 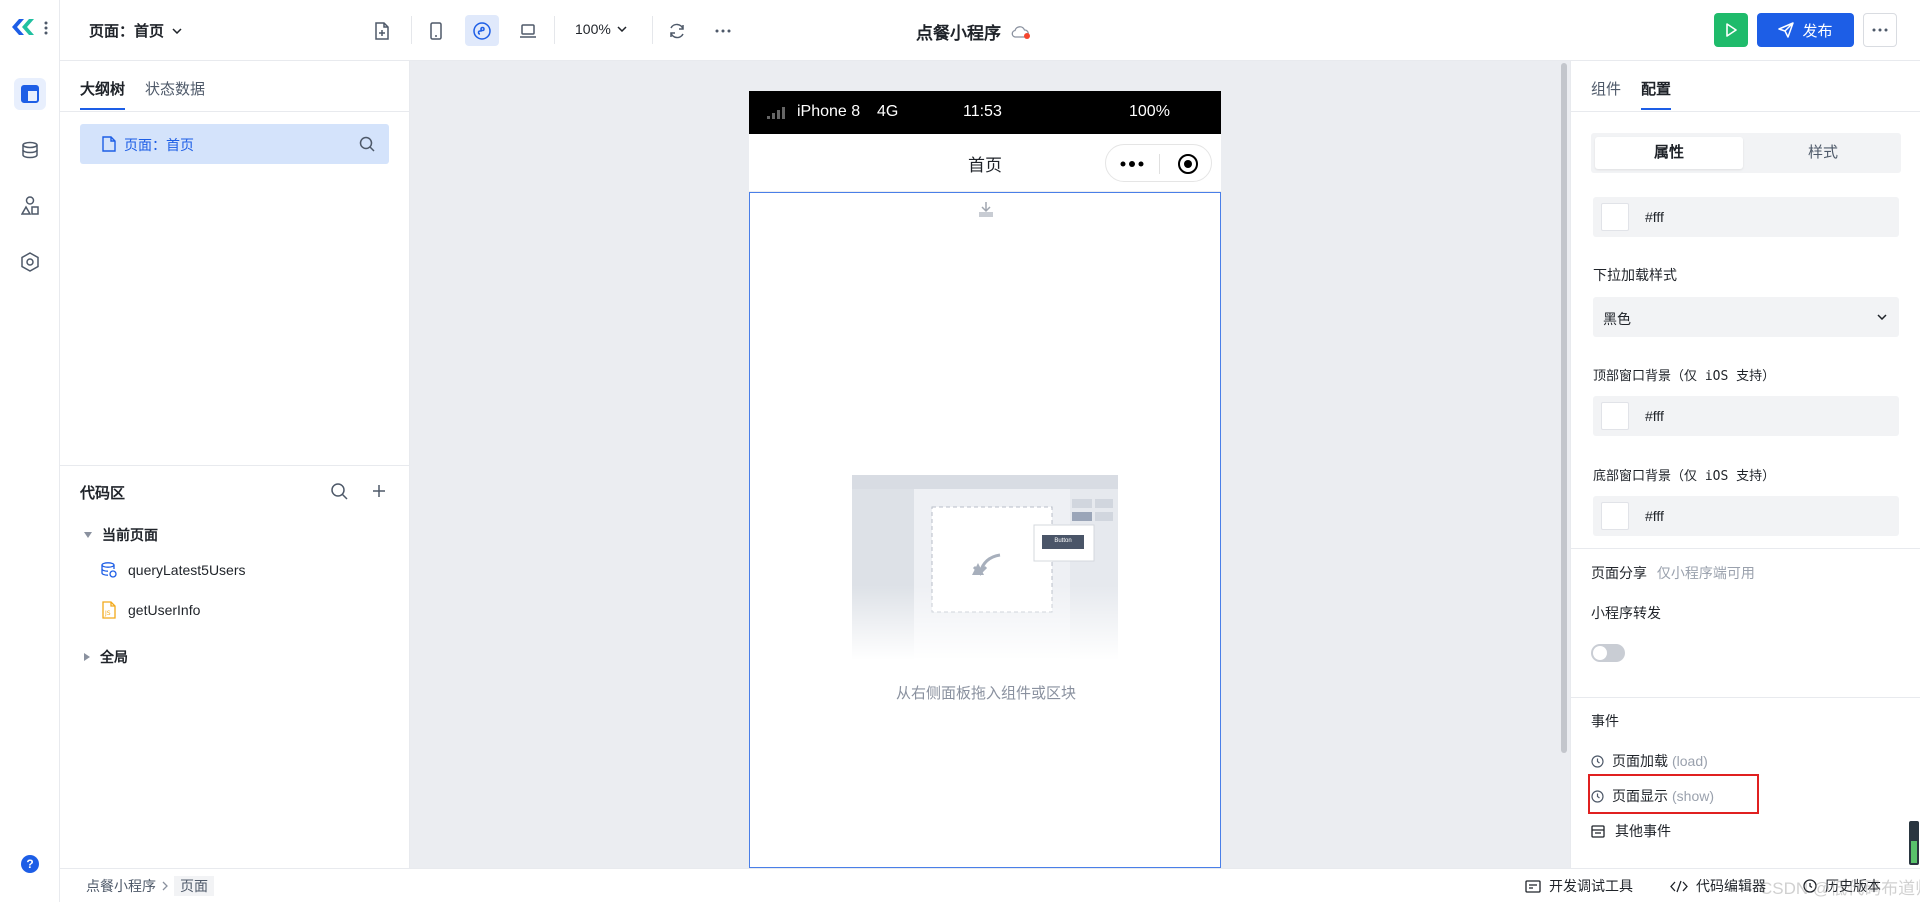 I want to click on app-title-area: 点餐小程序, so click(x=973, y=31).